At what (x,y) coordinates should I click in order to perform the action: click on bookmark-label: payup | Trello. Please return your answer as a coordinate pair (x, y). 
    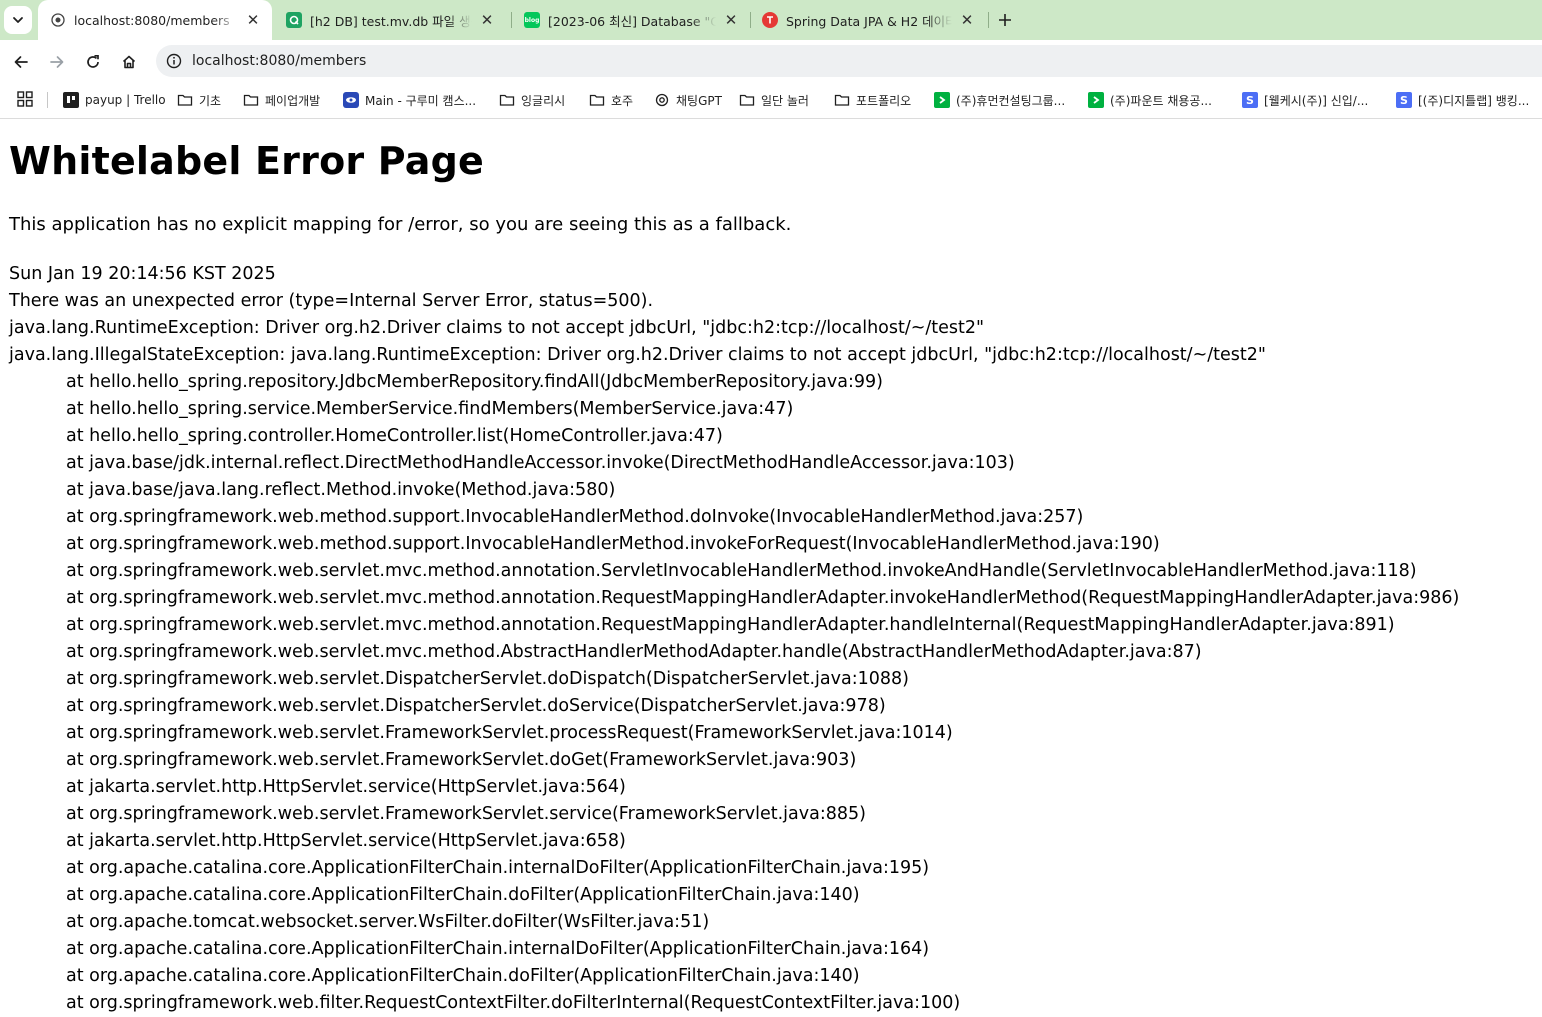
    Looking at the image, I should click on (125, 100).